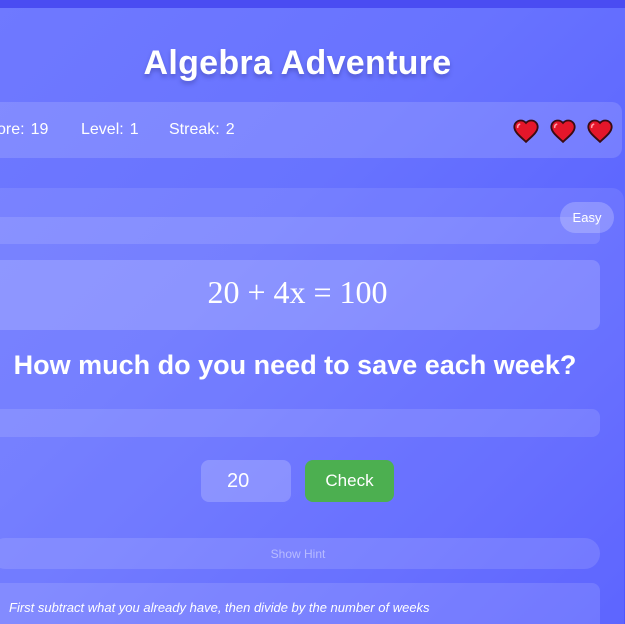 The image size is (625, 624). I want to click on level-label: Level:, so click(102, 129).